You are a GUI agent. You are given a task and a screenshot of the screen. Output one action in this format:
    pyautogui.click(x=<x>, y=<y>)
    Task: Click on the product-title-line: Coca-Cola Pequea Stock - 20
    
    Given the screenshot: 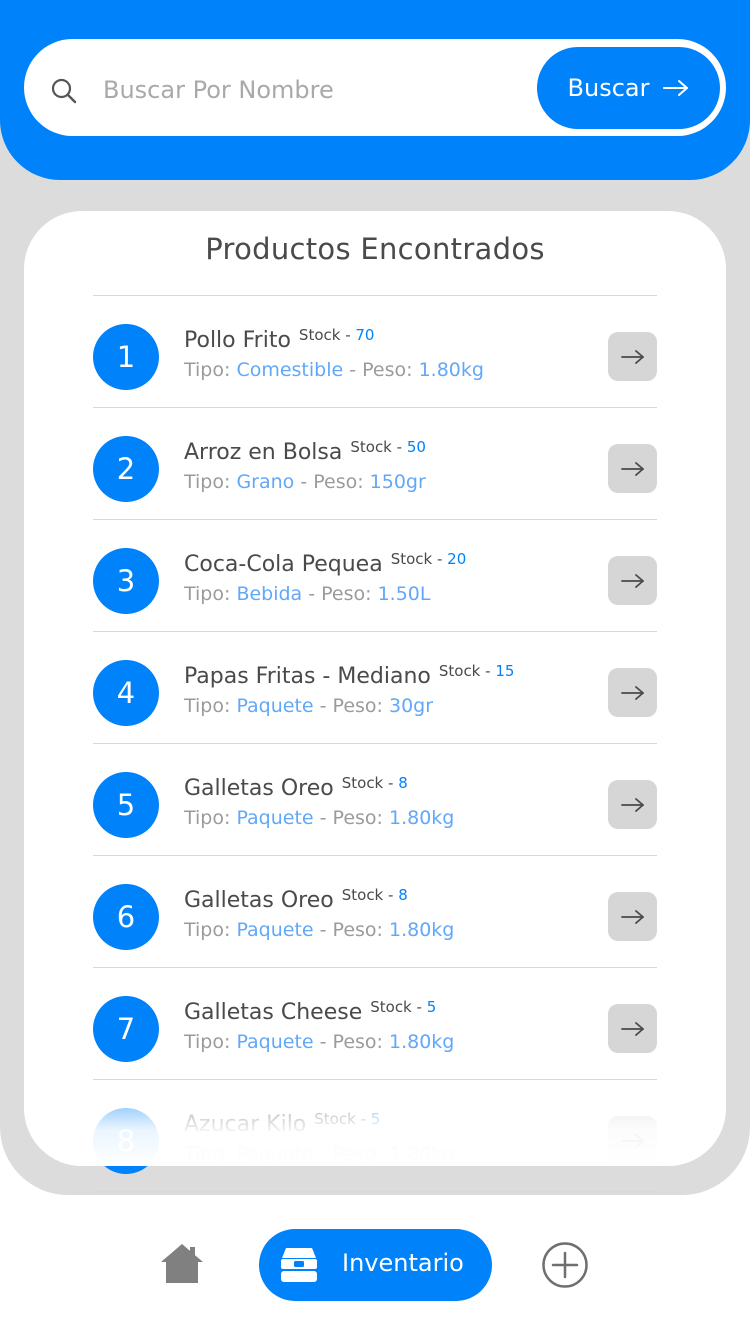 What is the action you would take?
    pyautogui.click(x=325, y=563)
    